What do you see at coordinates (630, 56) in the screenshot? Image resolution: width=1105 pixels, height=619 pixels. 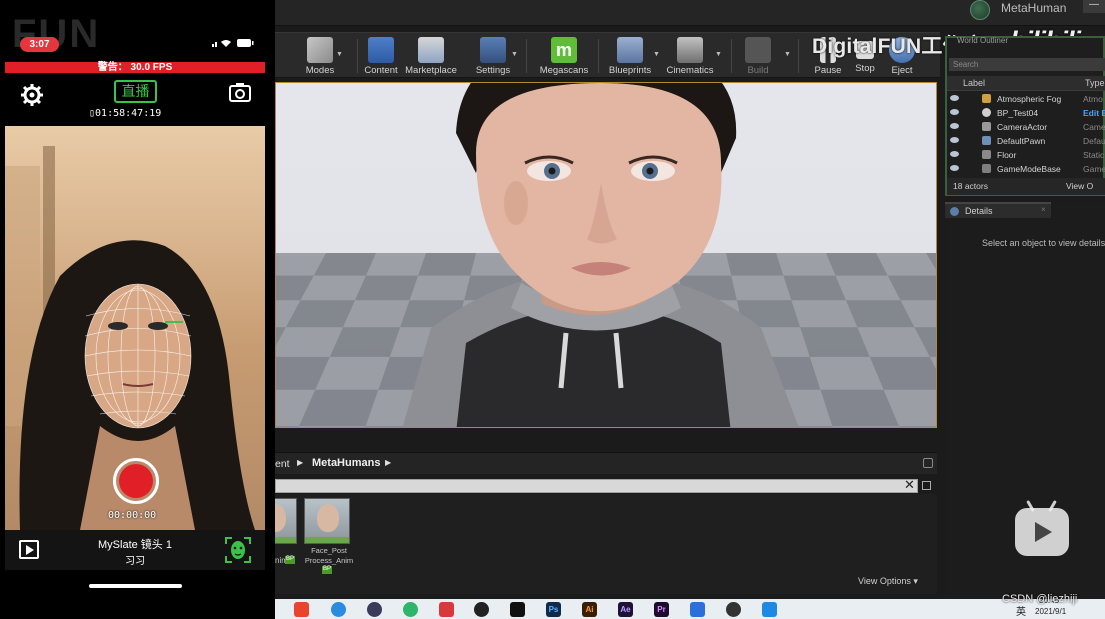 I see `blueprints-button: Blueprints` at bounding box center [630, 56].